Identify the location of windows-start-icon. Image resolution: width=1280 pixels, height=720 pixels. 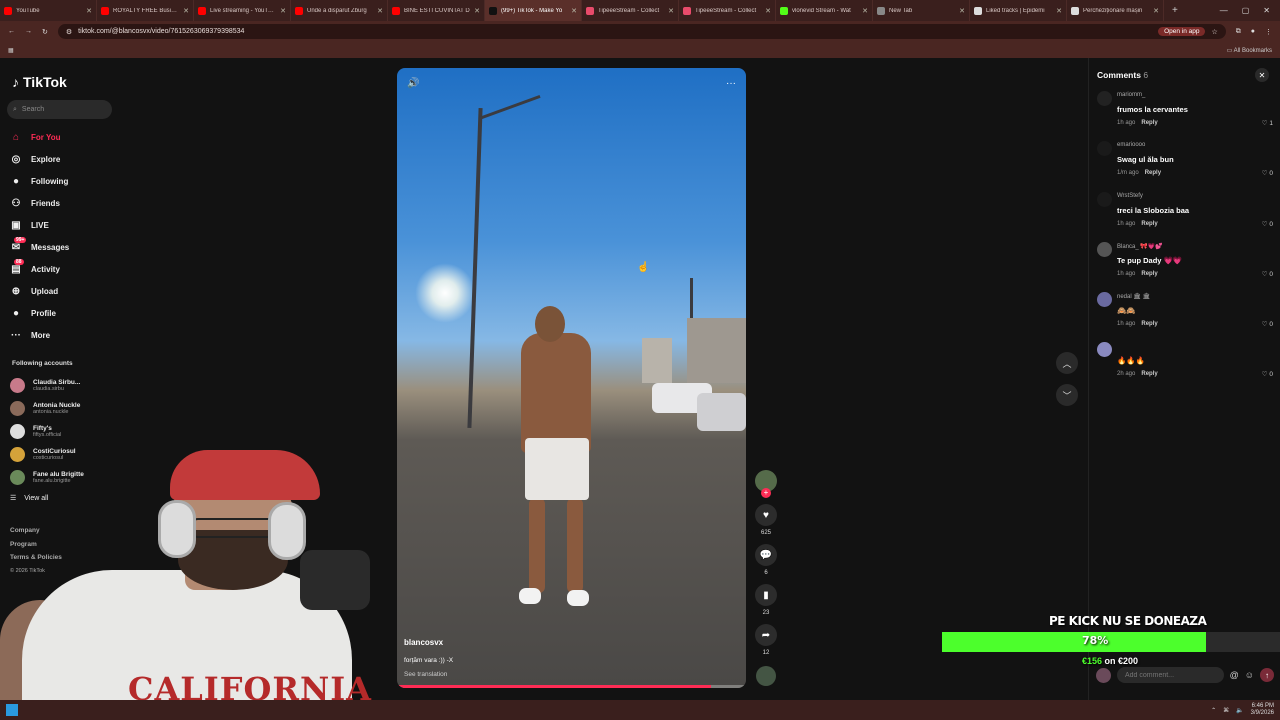
(12, 710).